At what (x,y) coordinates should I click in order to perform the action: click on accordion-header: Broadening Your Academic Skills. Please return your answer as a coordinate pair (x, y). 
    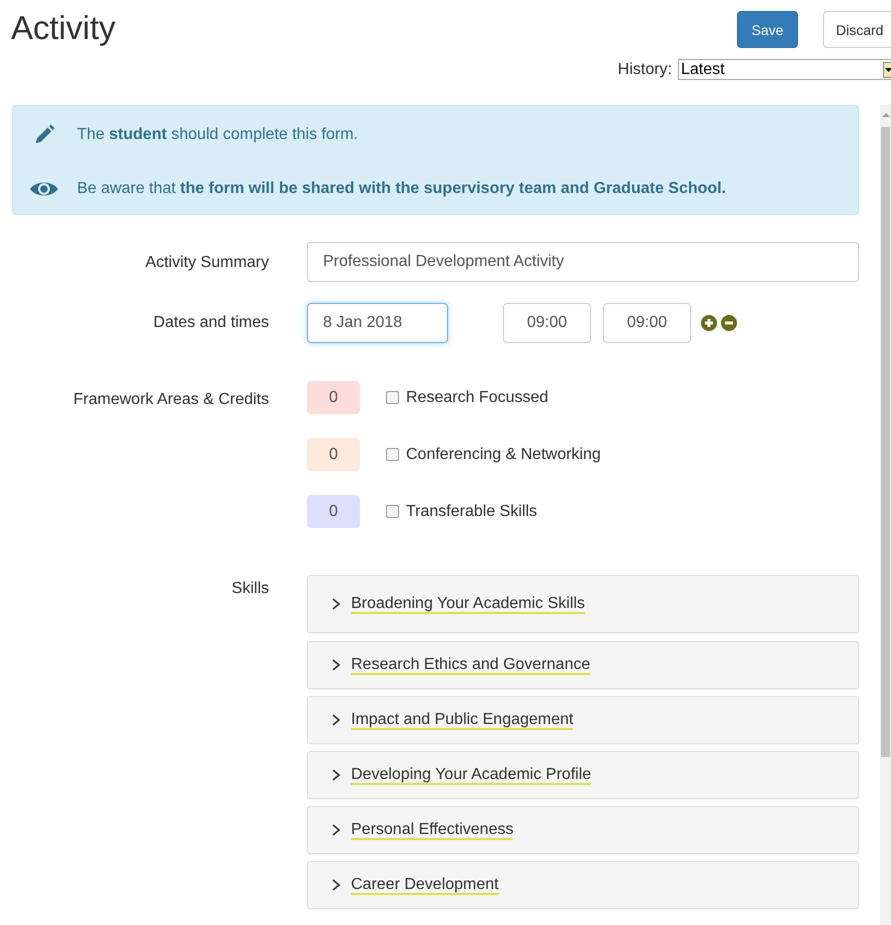
    Looking at the image, I should click on (583, 604).